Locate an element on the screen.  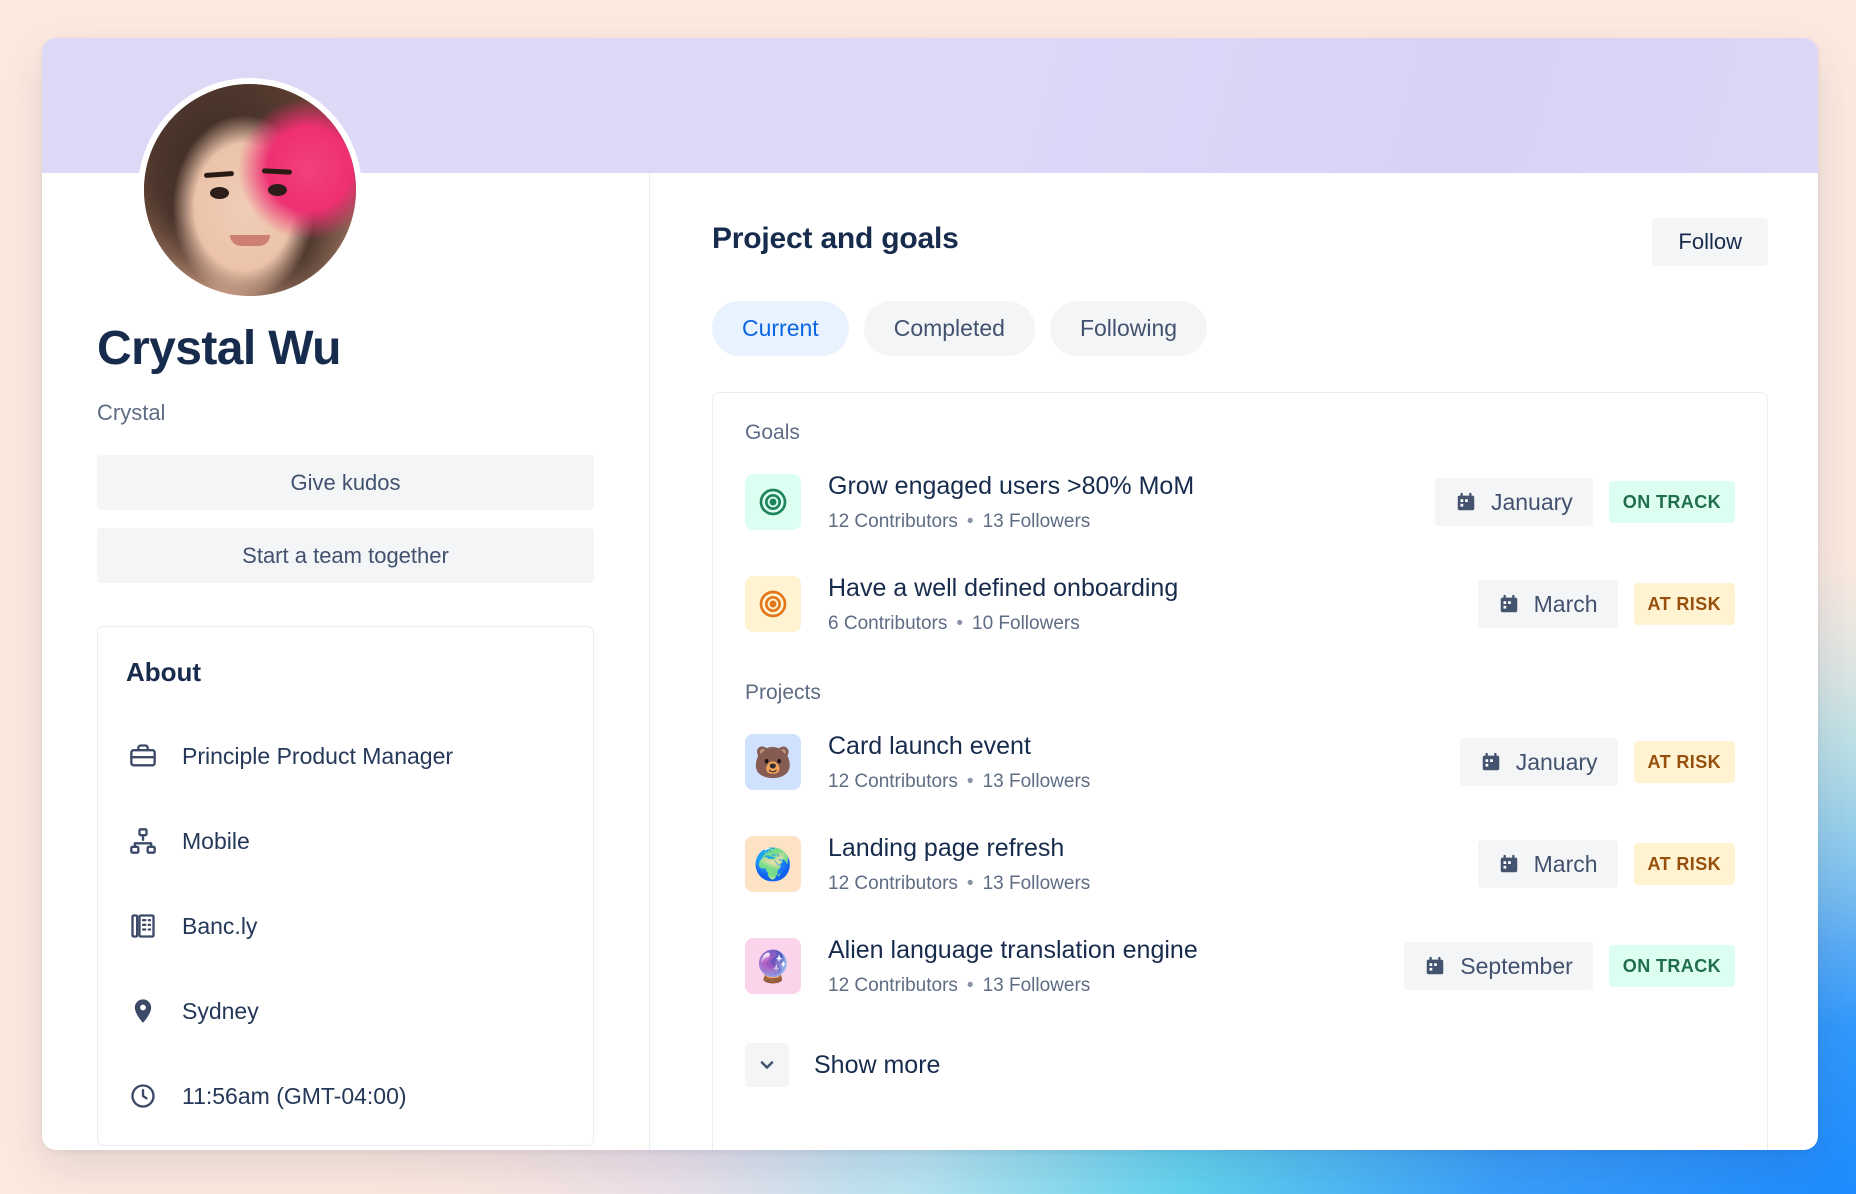
group-label-goals: Goals is located at coordinates (772, 432).